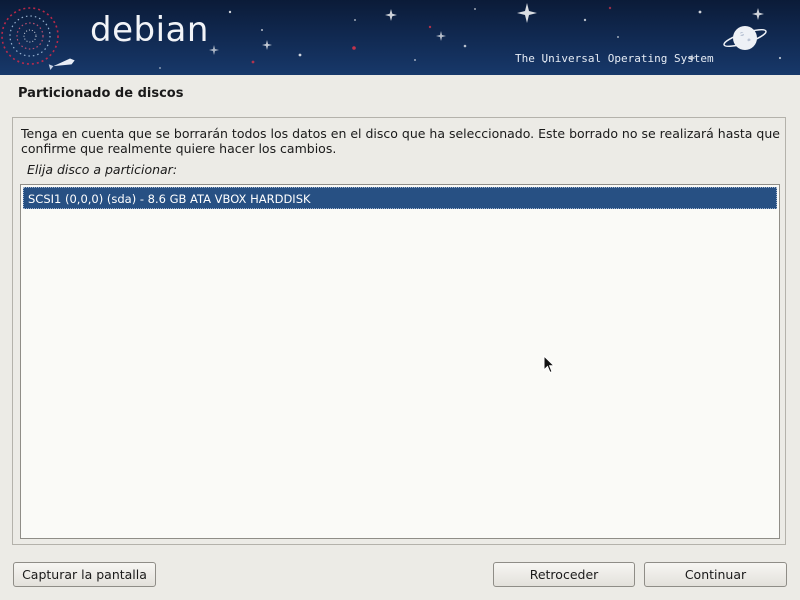 Image resolution: width=800 pixels, height=600 pixels. What do you see at coordinates (614, 58) in the screenshot?
I see `banner-tagline: The Universal Operating System` at bounding box center [614, 58].